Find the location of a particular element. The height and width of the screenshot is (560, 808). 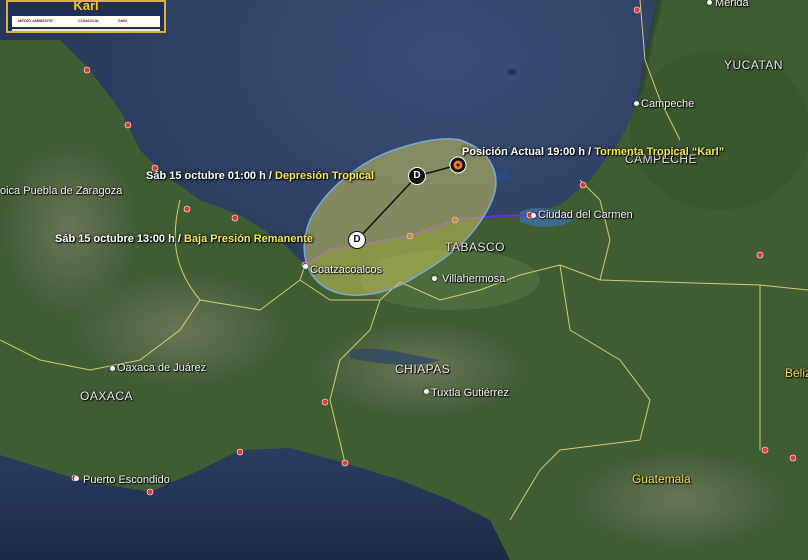

city-dot-villahermosa is located at coordinates (434, 278).